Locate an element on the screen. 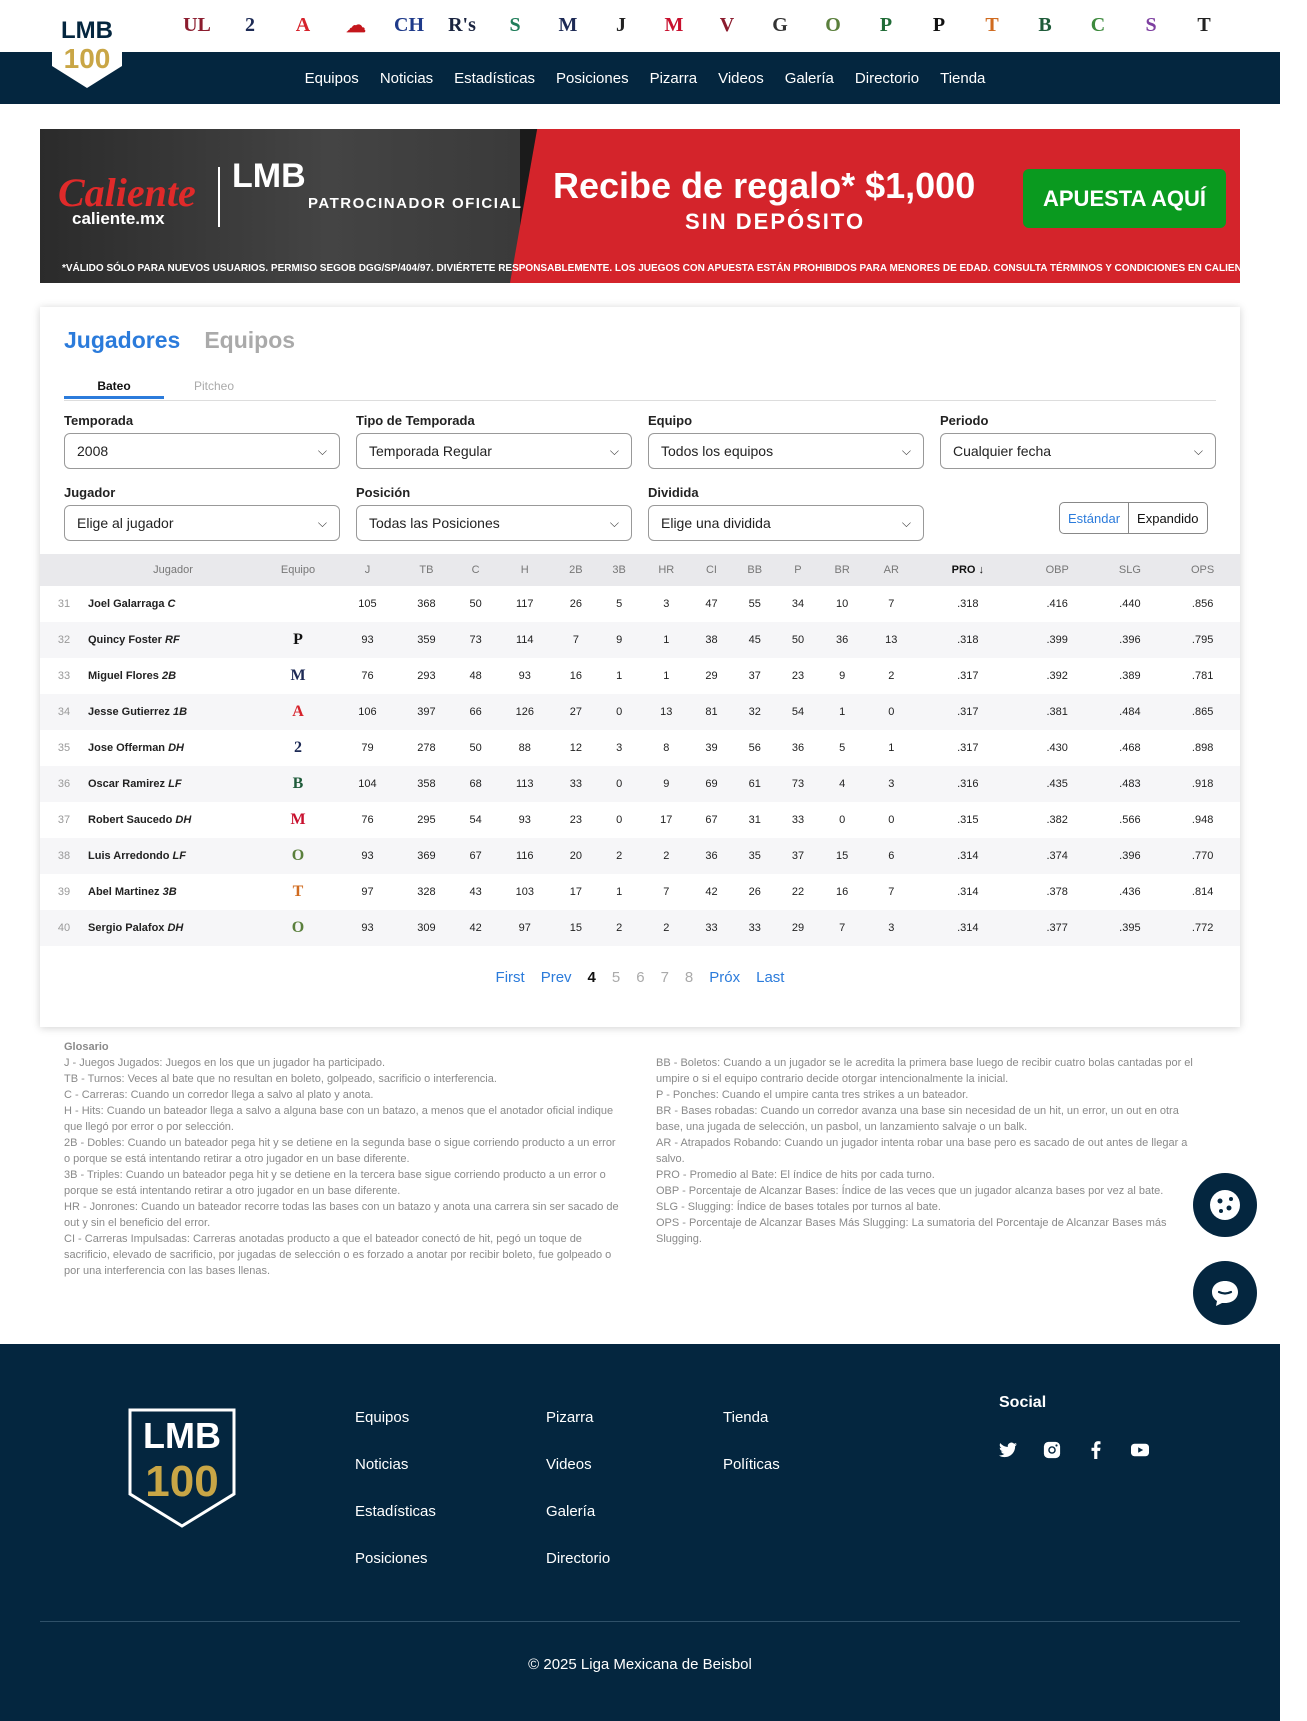 The width and height of the screenshot is (1307, 1721). el-aguila-logo: ☁ is located at coordinates (356, 25).